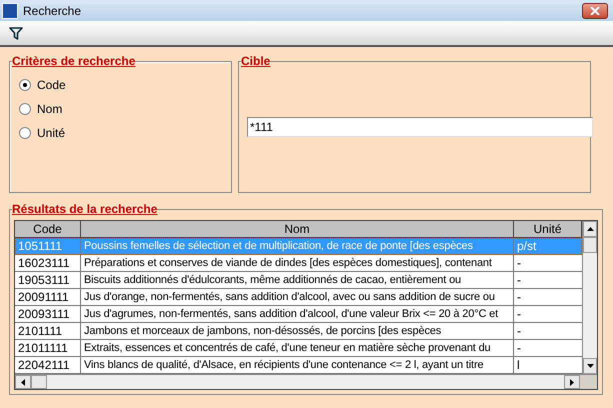 The height and width of the screenshot is (408, 613). I want to click on table-cell: Biscuits additionnés d'édulcorants, même additionnés de cacao, entièrement ou, so click(297, 280).